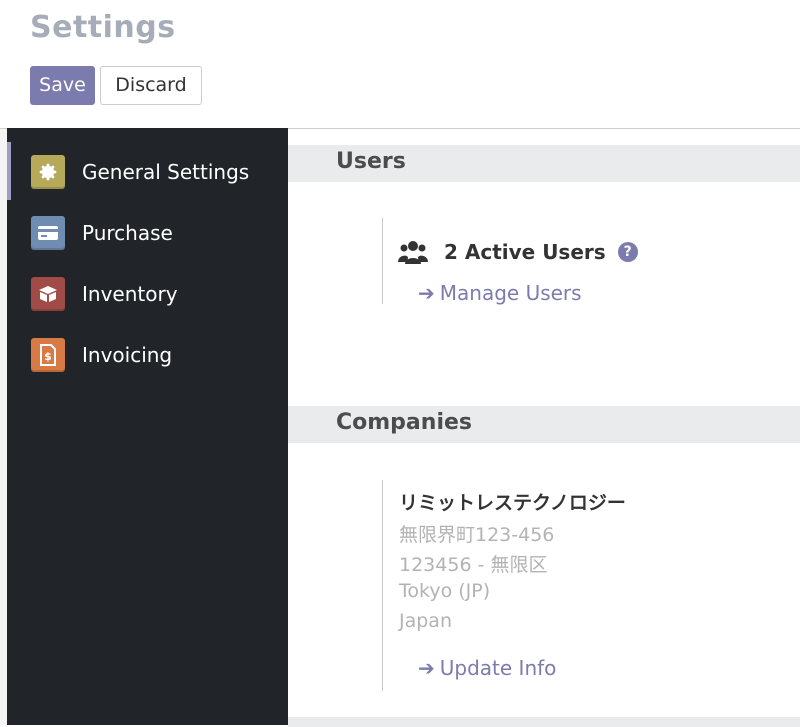  What do you see at coordinates (9, 171) in the screenshot?
I see `active-indicator` at bounding box center [9, 171].